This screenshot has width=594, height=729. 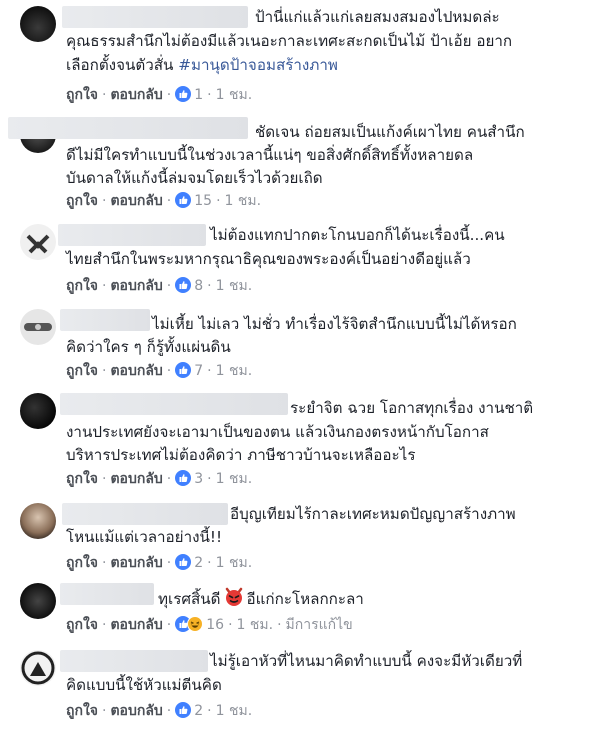 I want to click on comment-actions: ถูกใจ · ตอบกลับ · 16 · 1 ชม. · มีการแก้ไข, so click(x=209, y=626).